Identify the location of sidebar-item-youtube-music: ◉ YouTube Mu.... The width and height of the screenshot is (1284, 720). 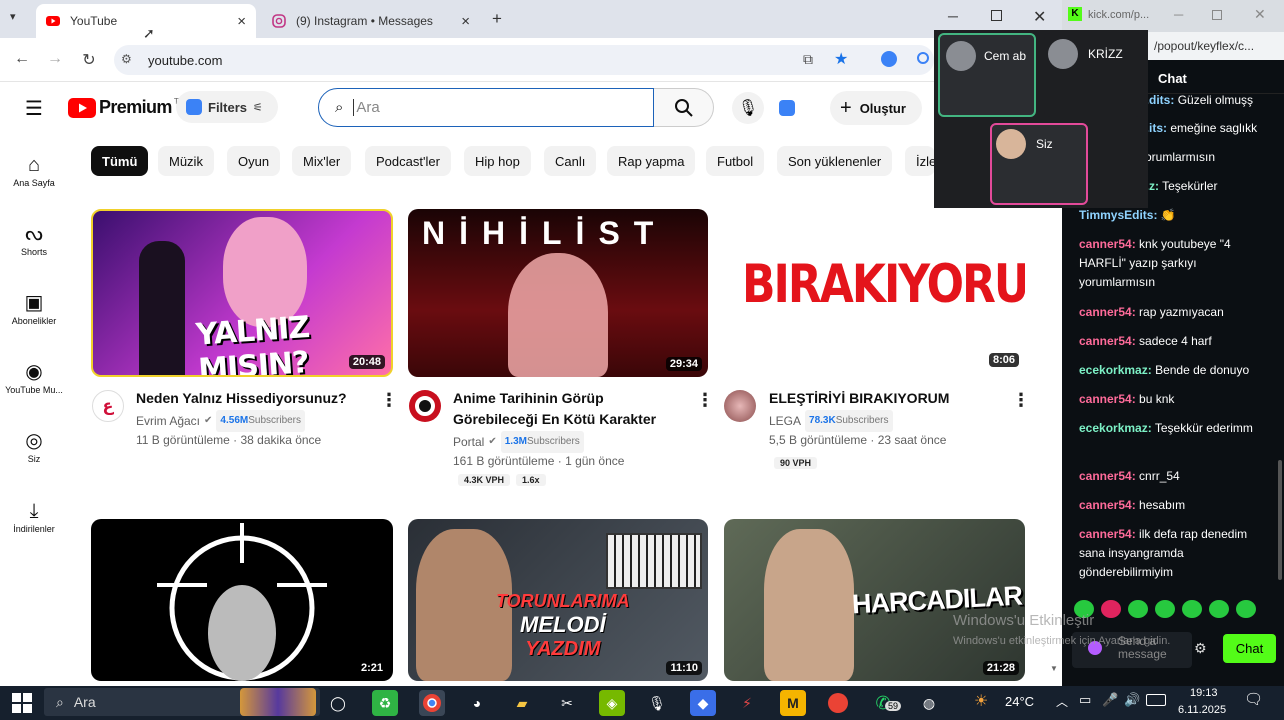
(34, 377).